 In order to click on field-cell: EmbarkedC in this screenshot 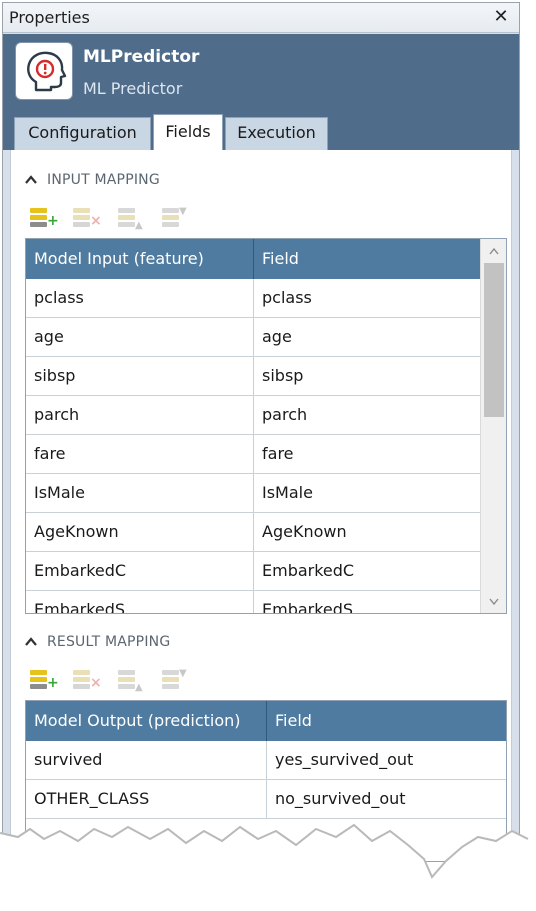, I will do `click(367, 571)`.